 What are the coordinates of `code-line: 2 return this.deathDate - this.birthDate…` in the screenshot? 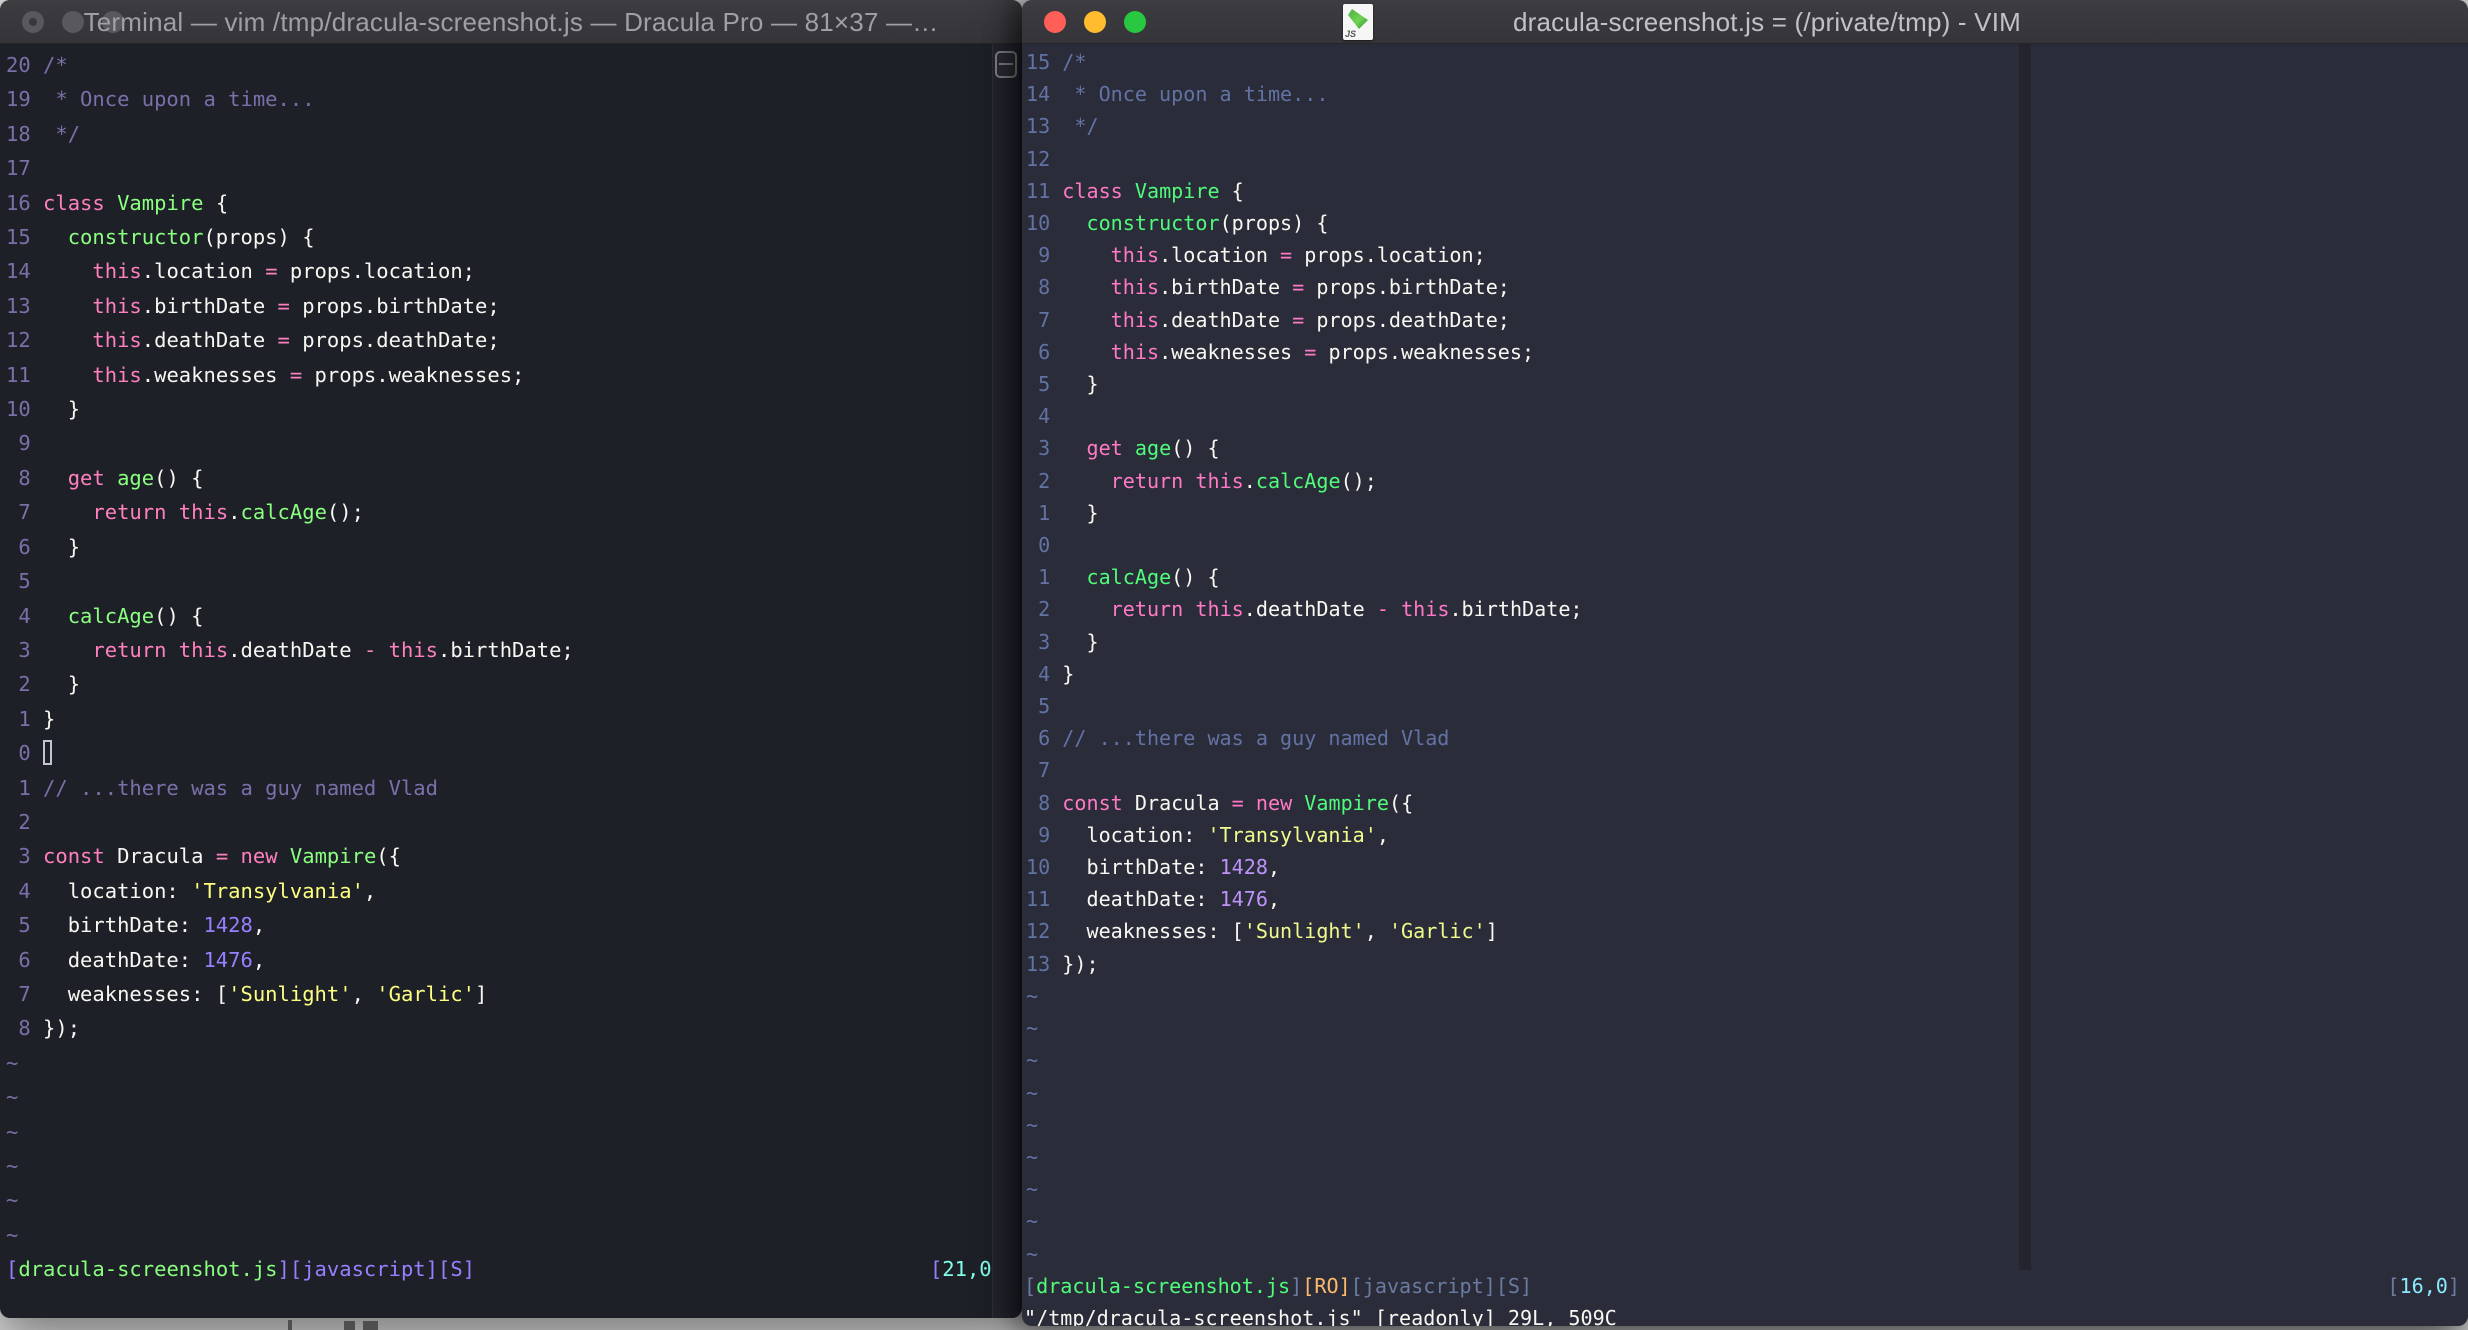 It's located at (1747, 609).